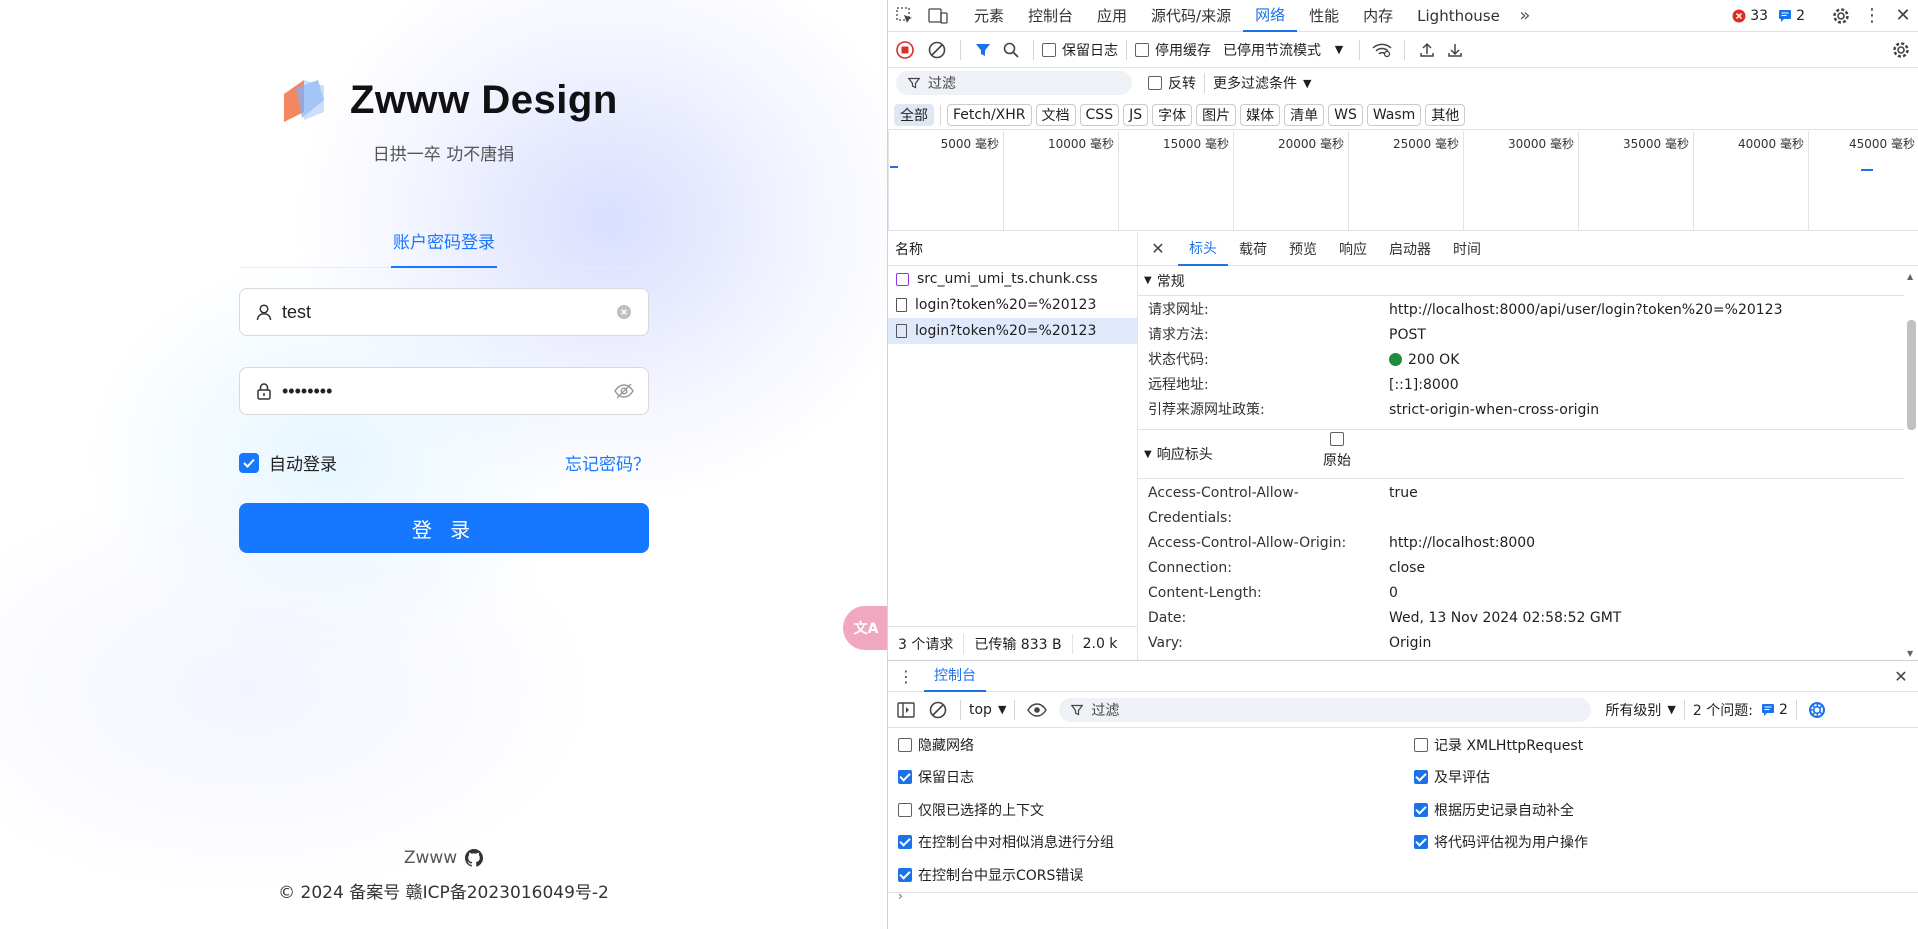 This screenshot has width=1918, height=929. Describe the element at coordinates (955, 676) in the screenshot. I see `drawer-tab-console: 控制台` at that location.